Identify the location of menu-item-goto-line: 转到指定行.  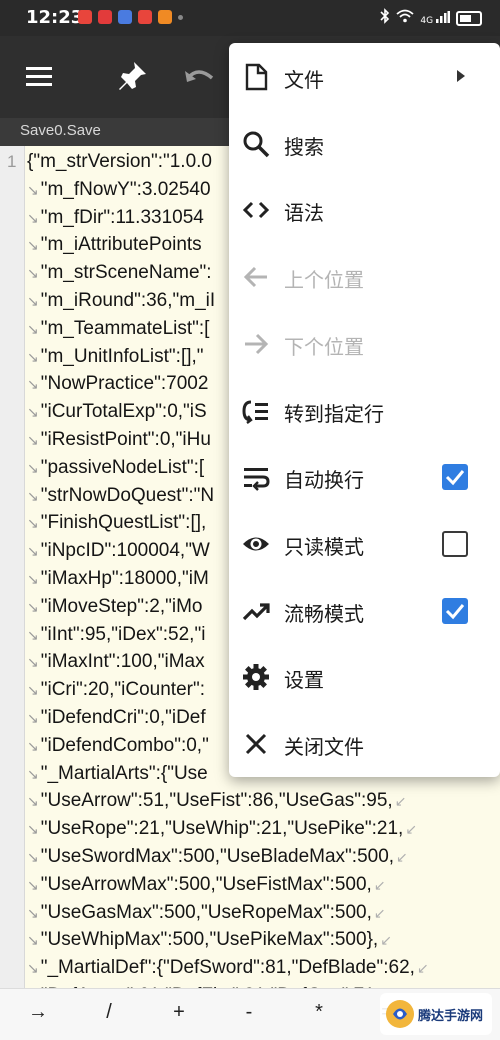
(364, 411).